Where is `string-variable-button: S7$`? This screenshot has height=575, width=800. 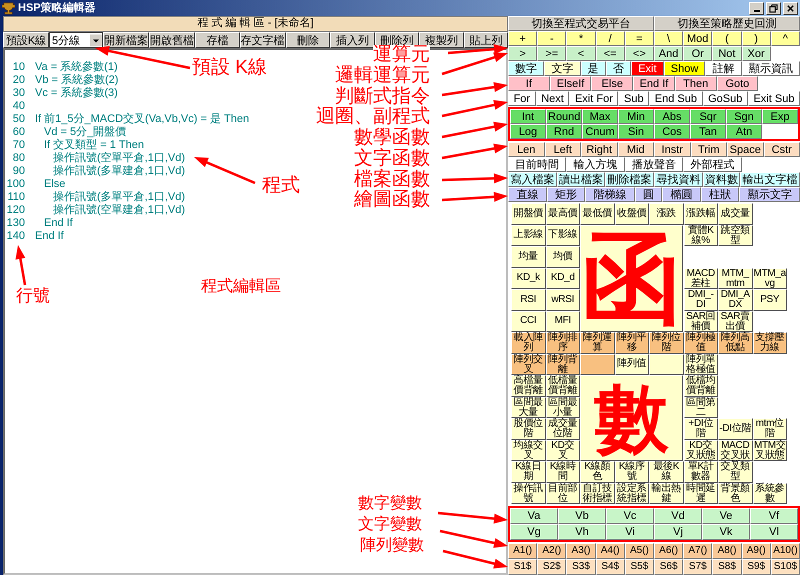
string-variable-button: S7$ is located at coordinates (697, 567).